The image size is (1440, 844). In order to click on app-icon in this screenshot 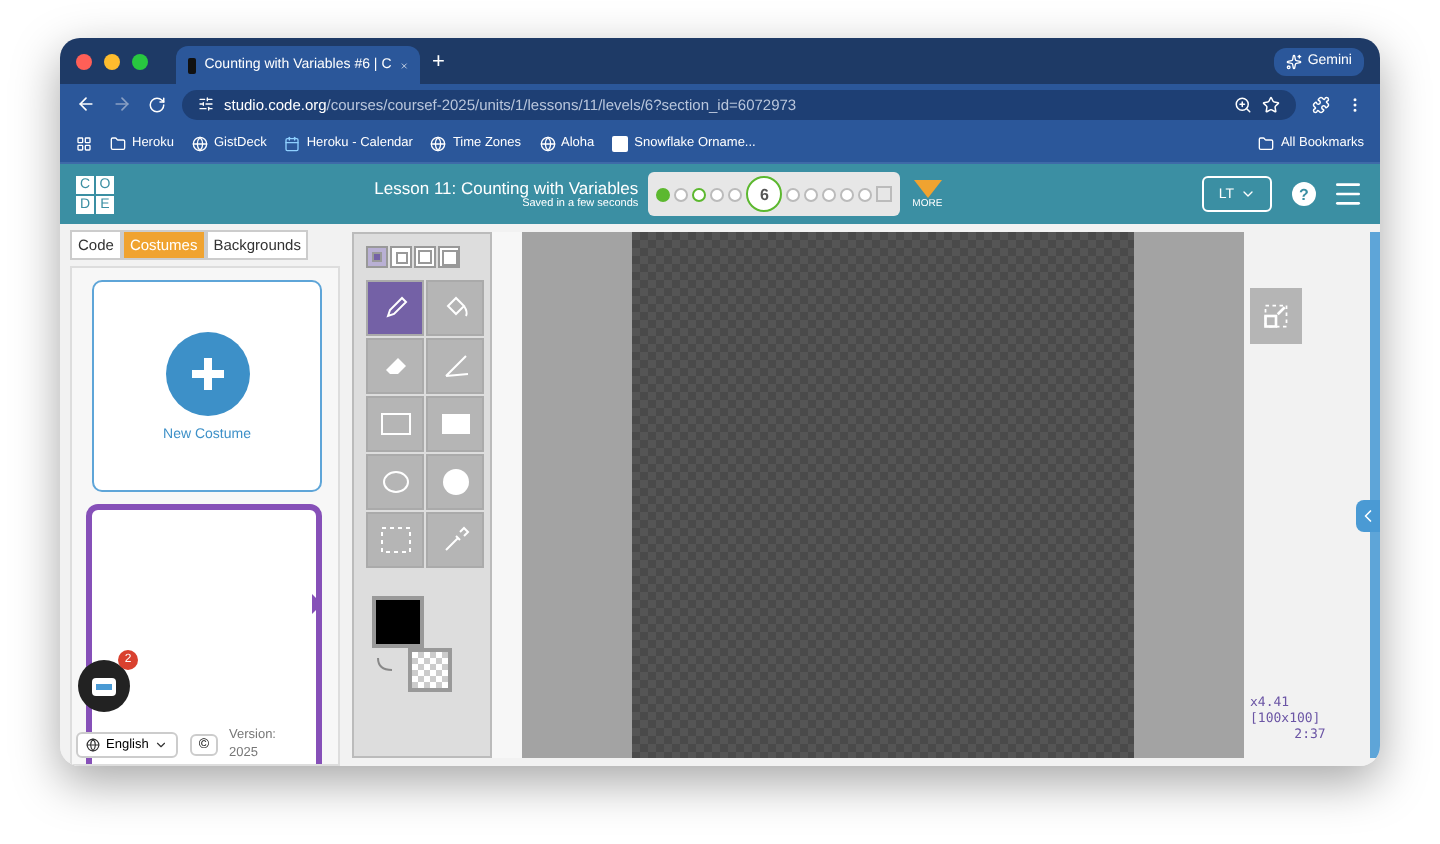, I will do `click(620, 143)`.